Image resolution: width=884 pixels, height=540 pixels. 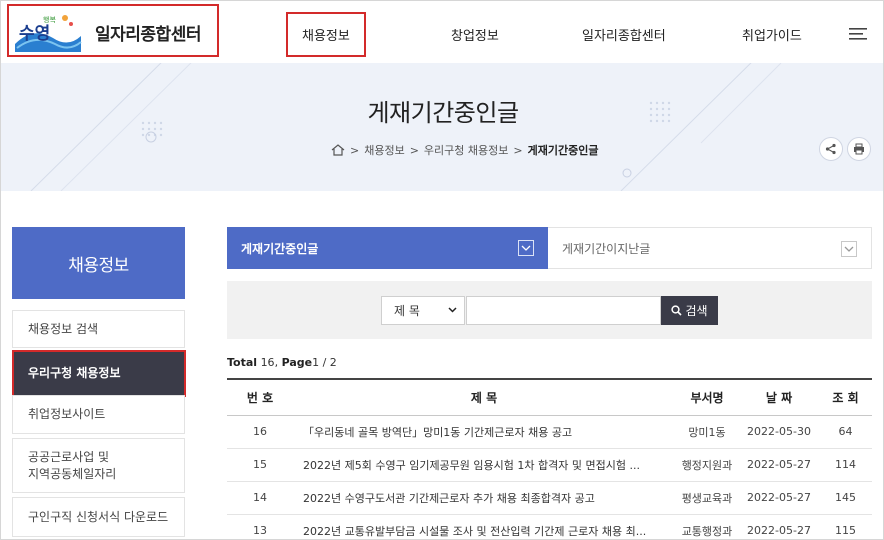 What do you see at coordinates (845, 526) in the screenshot?
I see `cell-views: 115` at bounding box center [845, 526].